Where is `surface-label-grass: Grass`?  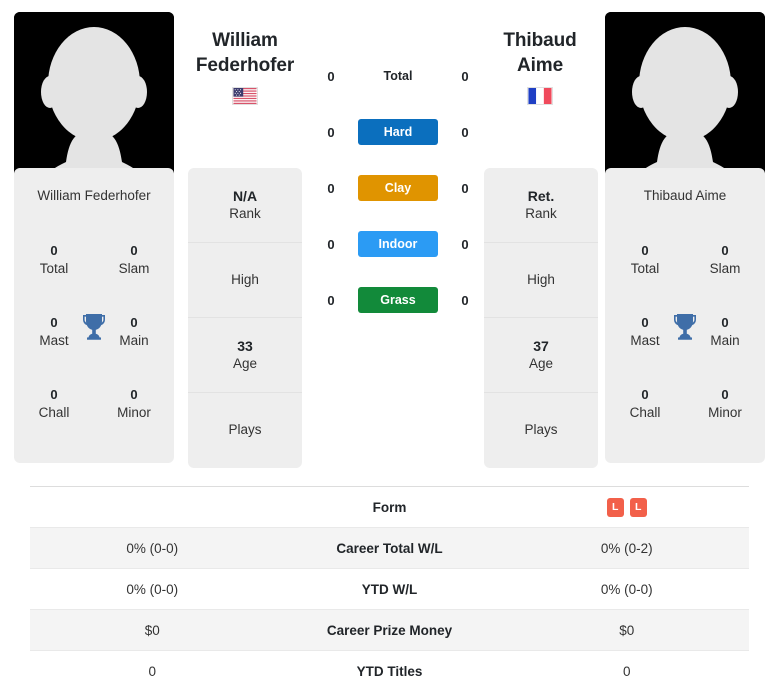
surface-label-grass: Grass is located at coordinates (398, 300).